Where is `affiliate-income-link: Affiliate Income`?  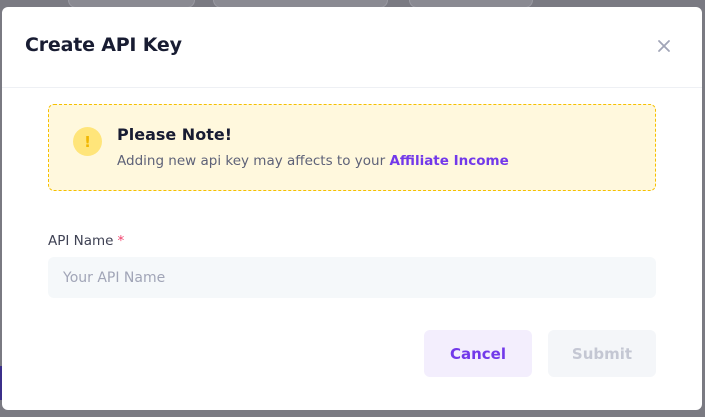
affiliate-income-link: Affiliate Income is located at coordinates (448, 161).